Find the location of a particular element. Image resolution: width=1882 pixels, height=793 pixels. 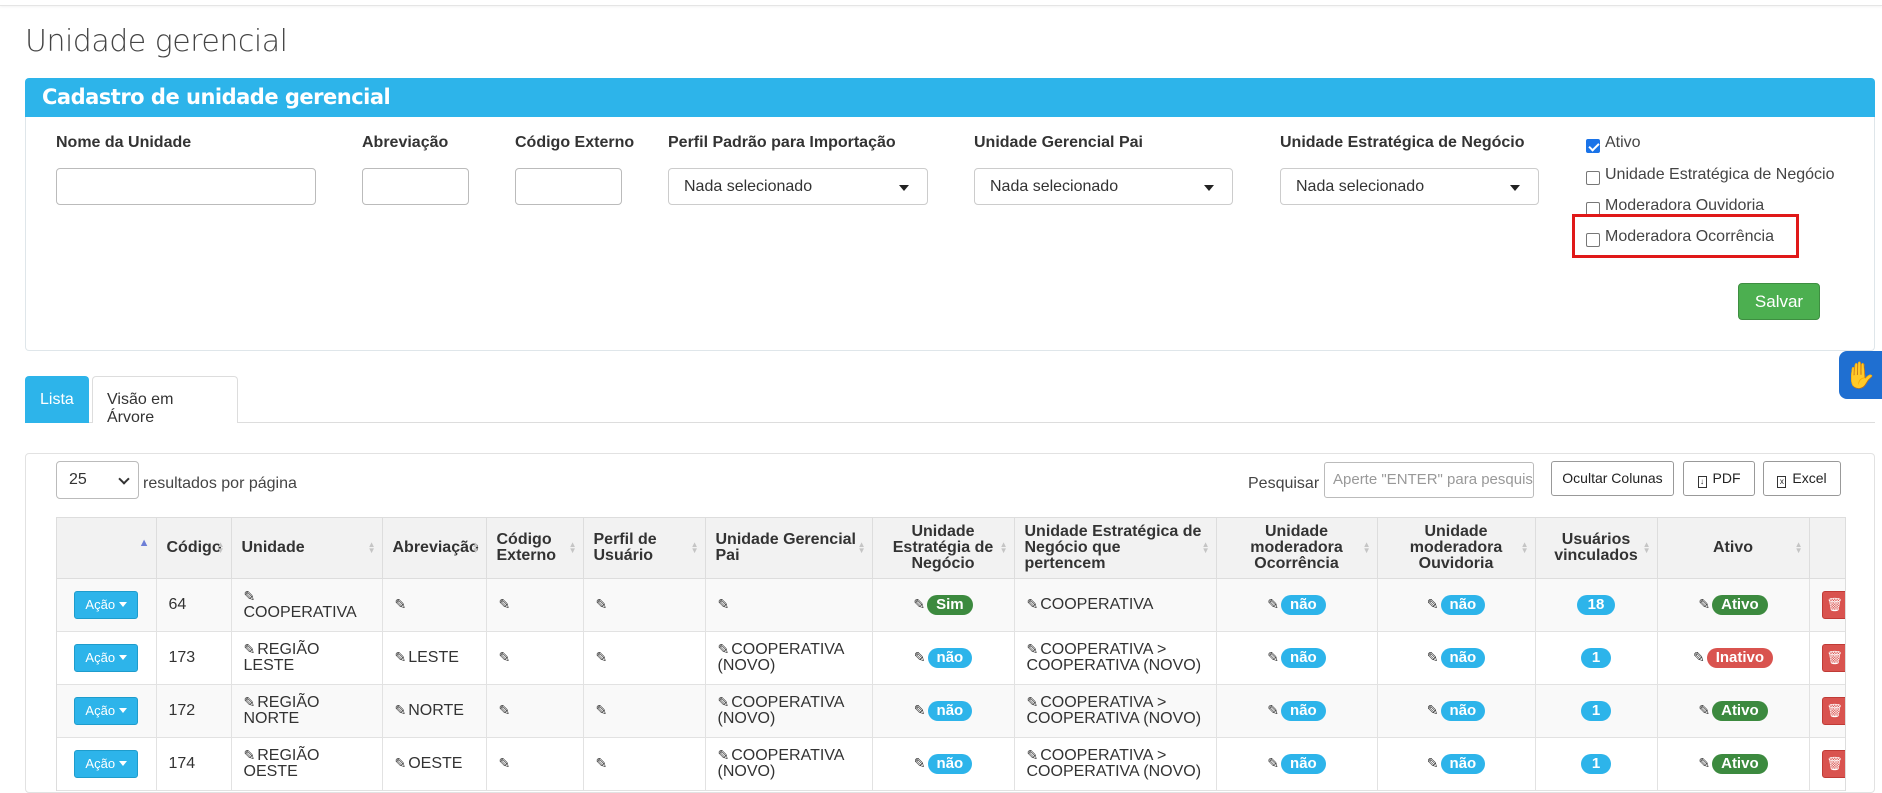

col-header-ocorrencia: Unidade moderadora Ocorrência ▲ ▼ is located at coordinates (1297, 548).